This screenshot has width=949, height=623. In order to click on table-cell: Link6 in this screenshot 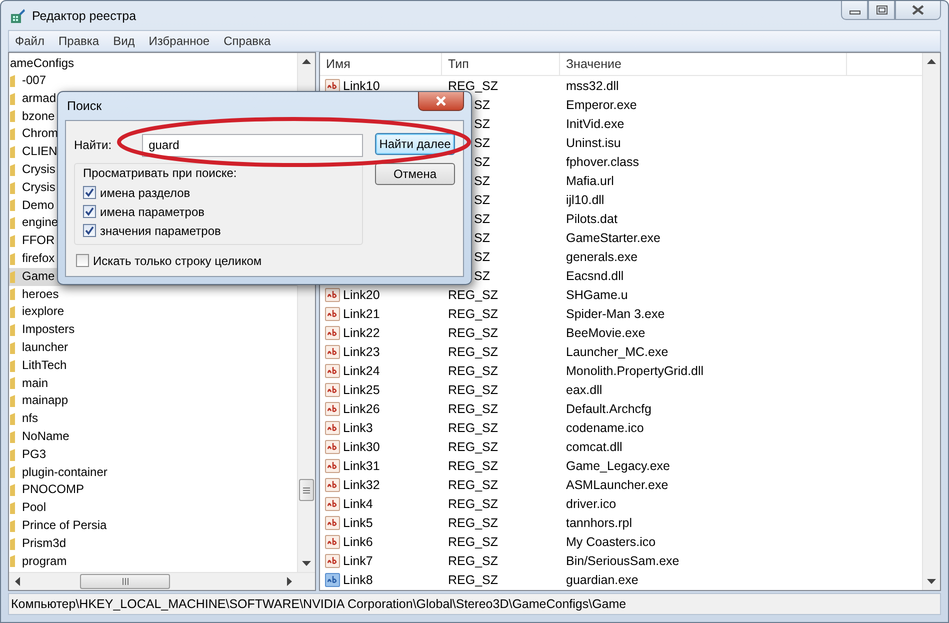, I will do `click(358, 541)`.